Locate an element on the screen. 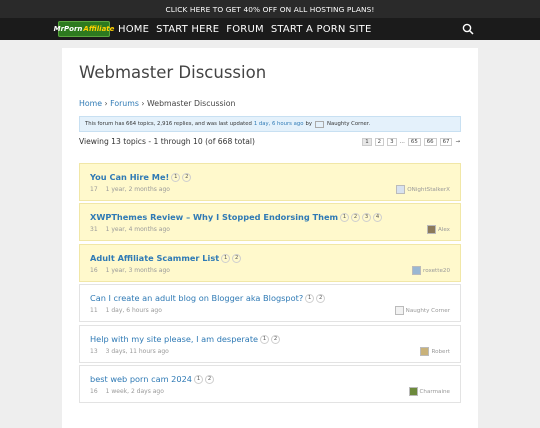  topic-meta: 31 1 year, 4 months ago is located at coordinates (130, 229).